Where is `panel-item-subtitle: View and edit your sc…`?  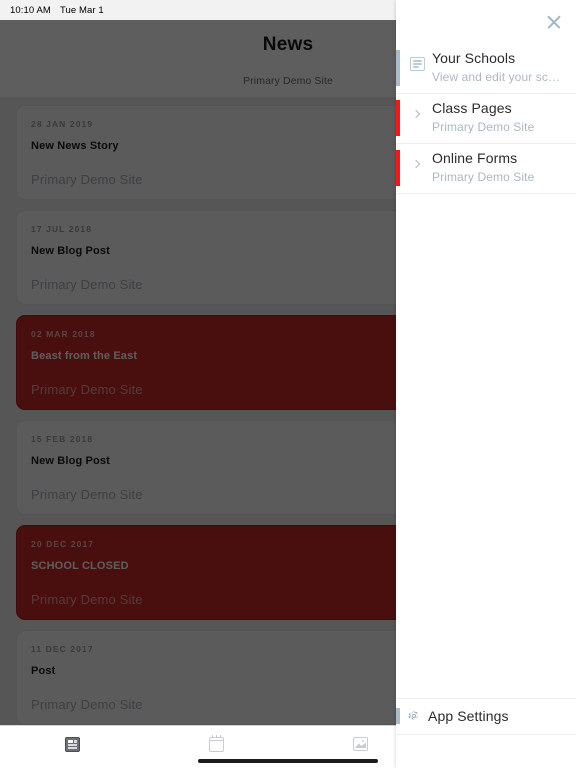 panel-item-subtitle: View and edit your sc… is located at coordinates (496, 77).